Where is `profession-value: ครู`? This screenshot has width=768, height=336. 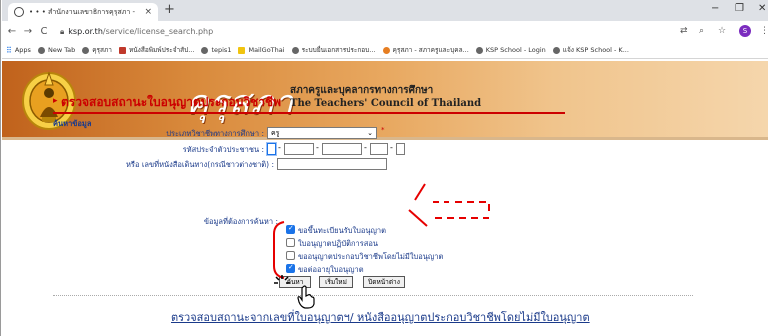 profession-value: ครู is located at coordinates (275, 133).